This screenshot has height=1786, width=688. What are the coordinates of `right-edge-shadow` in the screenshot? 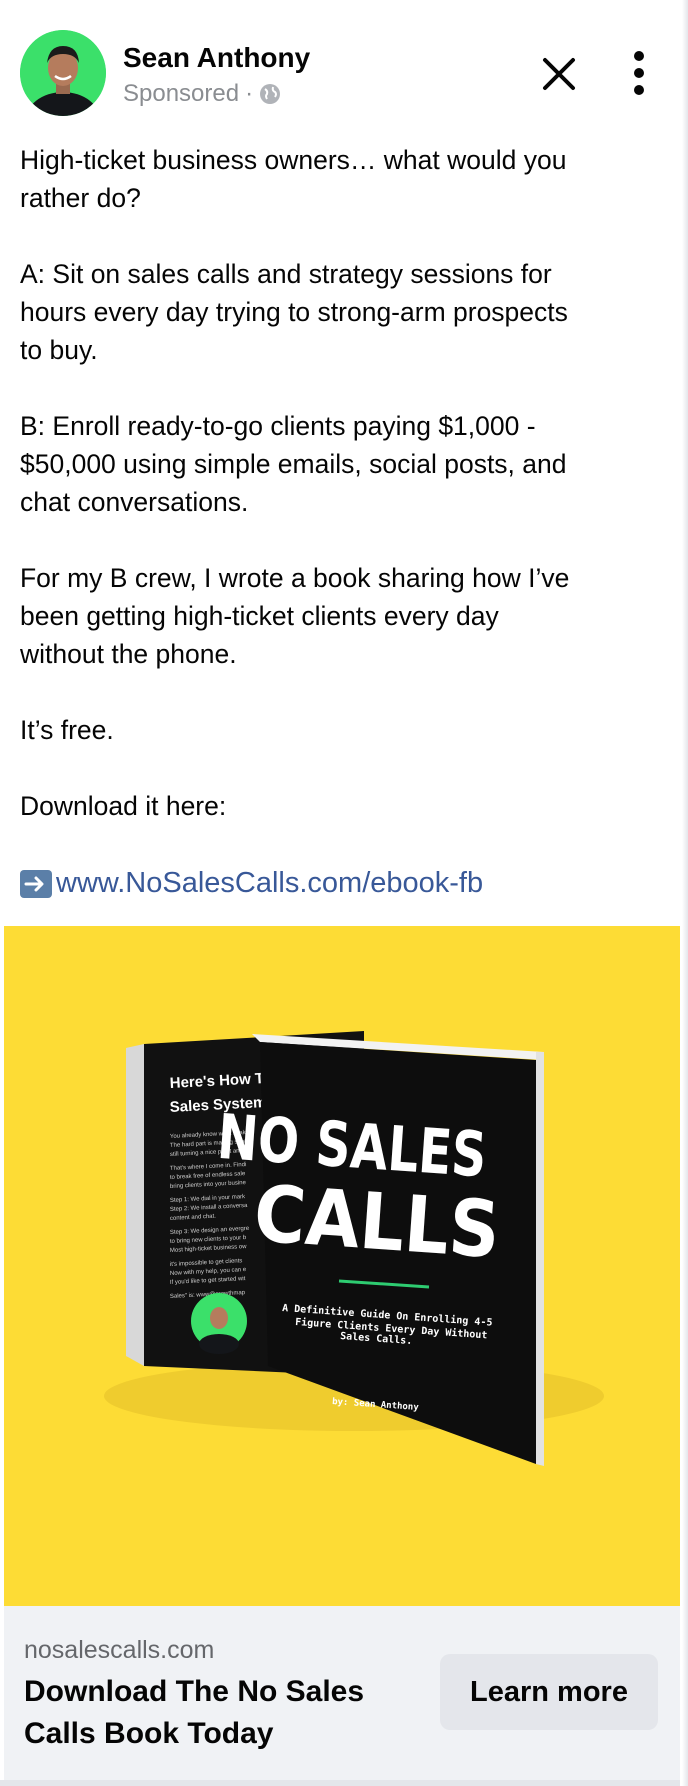 It's located at (685, 893).